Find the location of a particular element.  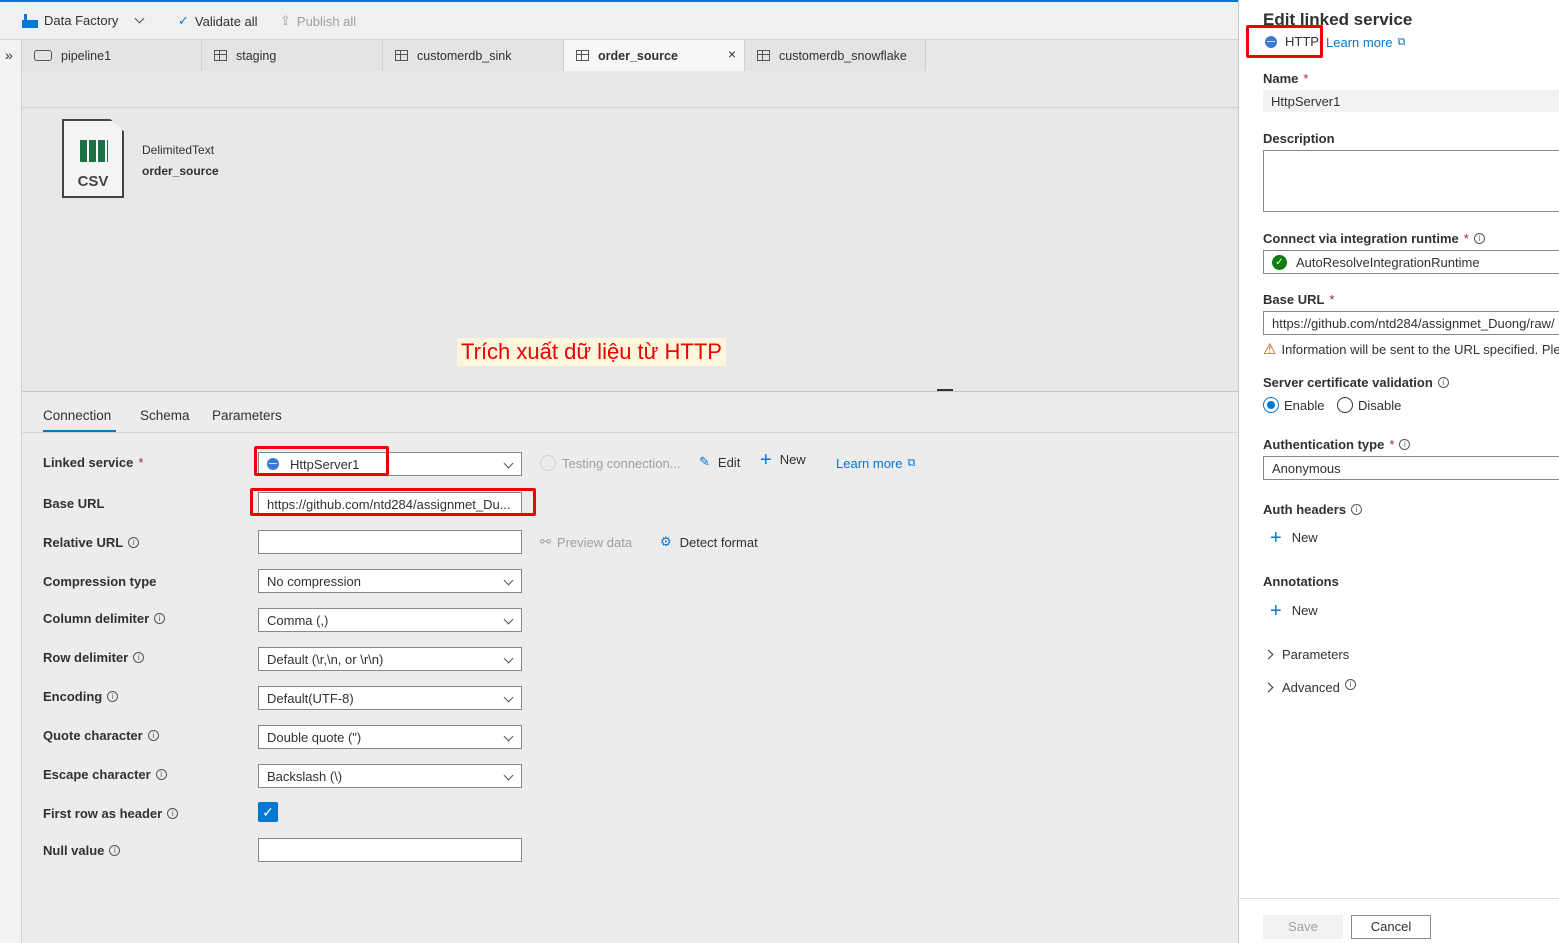

tab-pipeline1: pipeline1 is located at coordinates (112, 55).